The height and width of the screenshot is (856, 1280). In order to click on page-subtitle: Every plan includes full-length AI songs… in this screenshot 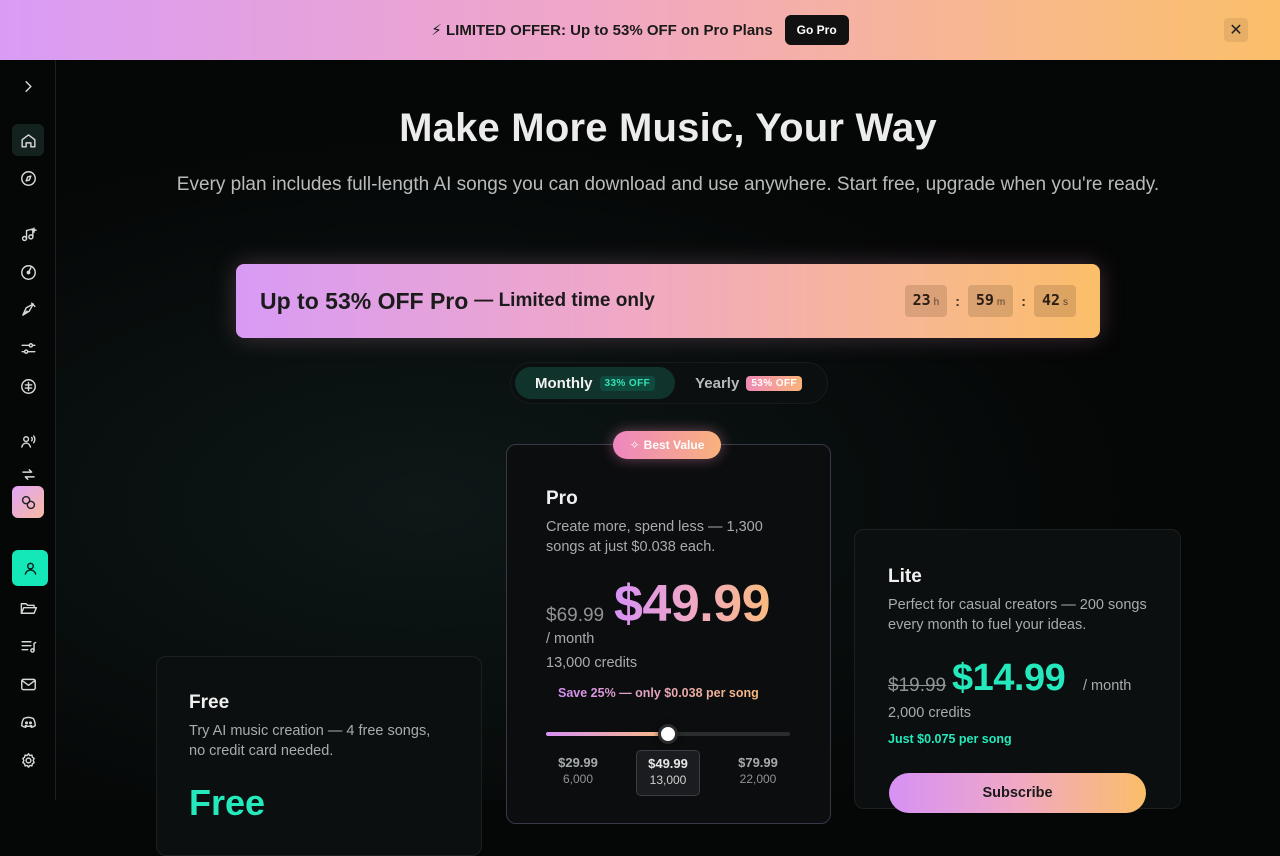, I will do `click(668, 184)`.